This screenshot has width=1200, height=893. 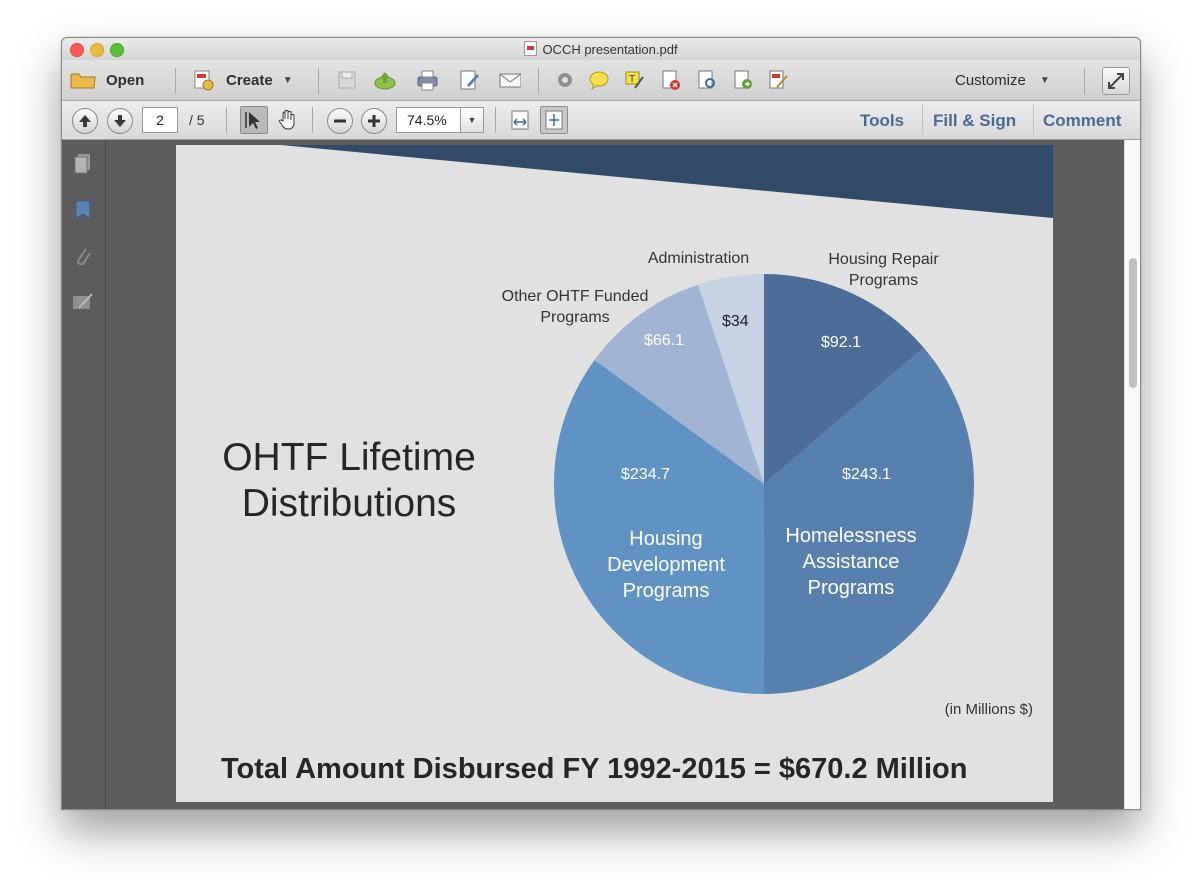 What do you see at coordinates (575, 296) in the screenshot?
I see `label-other-programs-line1: Other OHTF Funded` at bounding box center [575, 296].